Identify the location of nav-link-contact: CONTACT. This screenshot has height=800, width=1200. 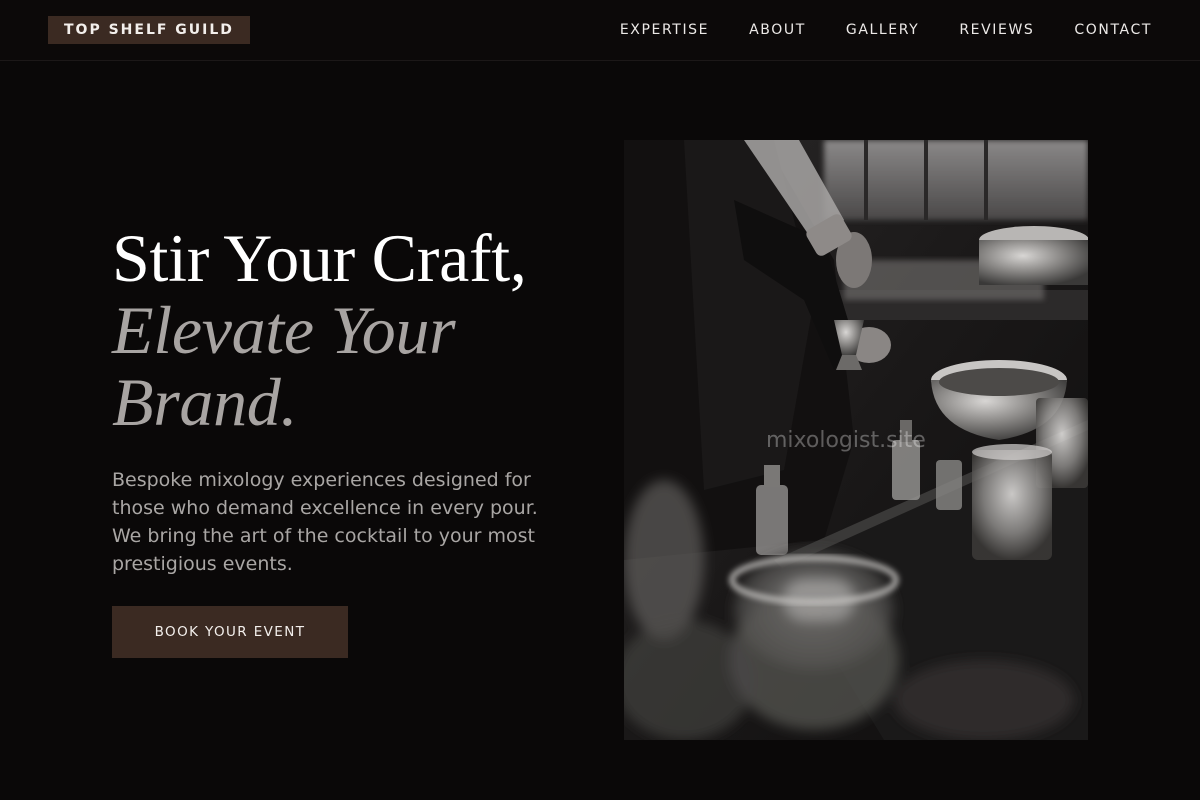
(1113, 30).